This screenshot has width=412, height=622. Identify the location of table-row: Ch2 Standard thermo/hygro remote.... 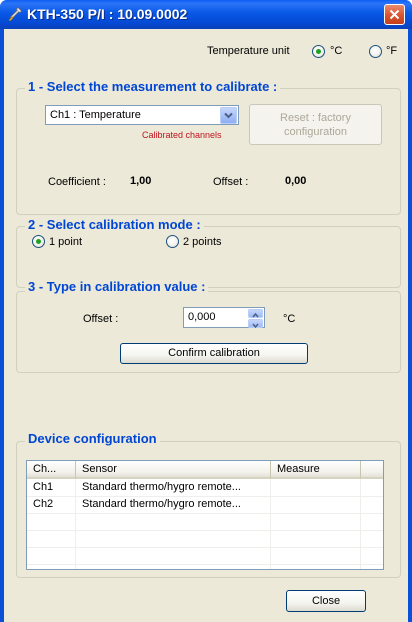
(205, 505).